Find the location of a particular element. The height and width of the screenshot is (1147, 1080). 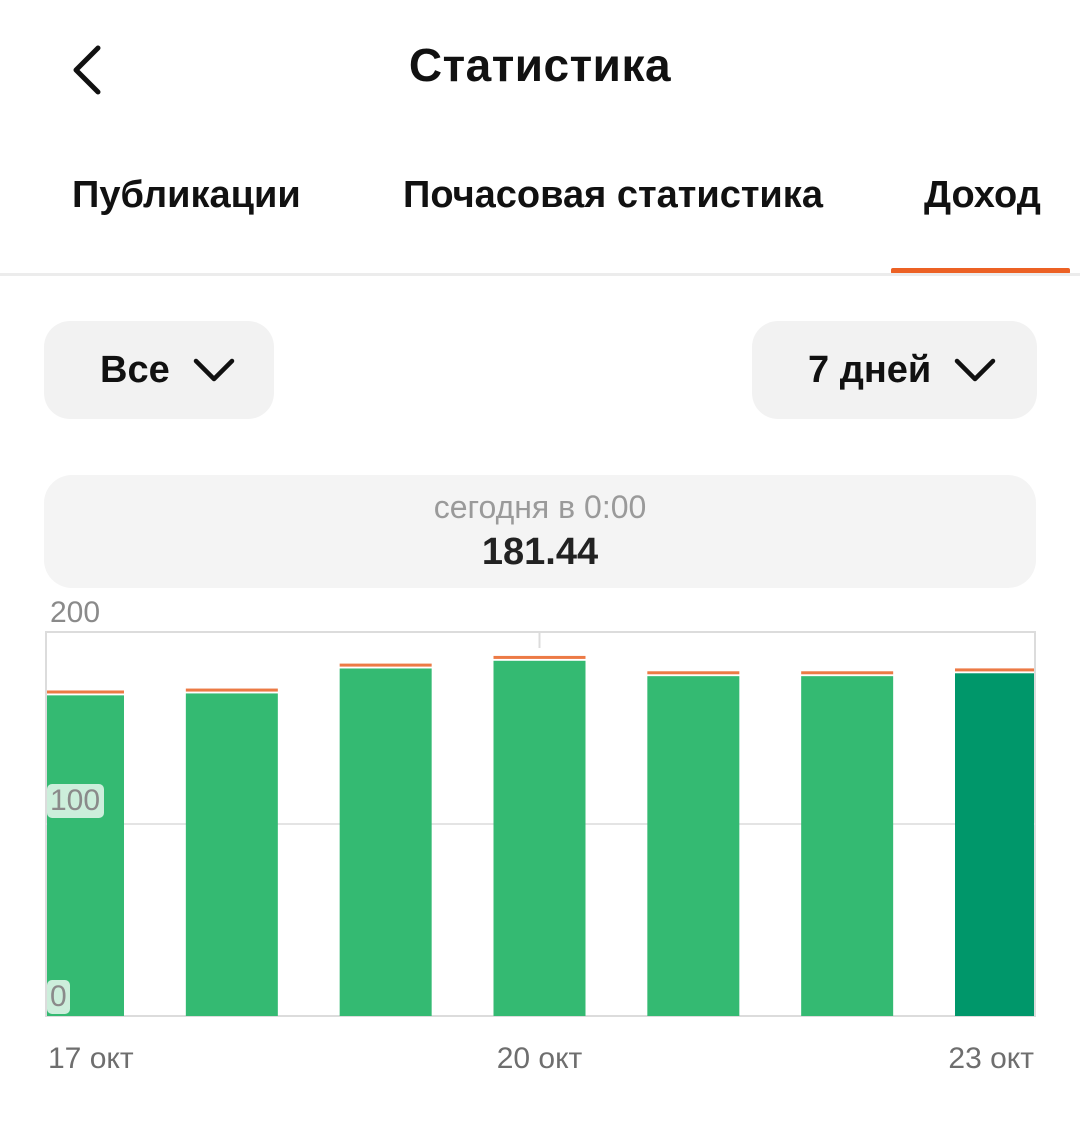

x-tick-label: 23 окт is located at coordinates (991, 1058).